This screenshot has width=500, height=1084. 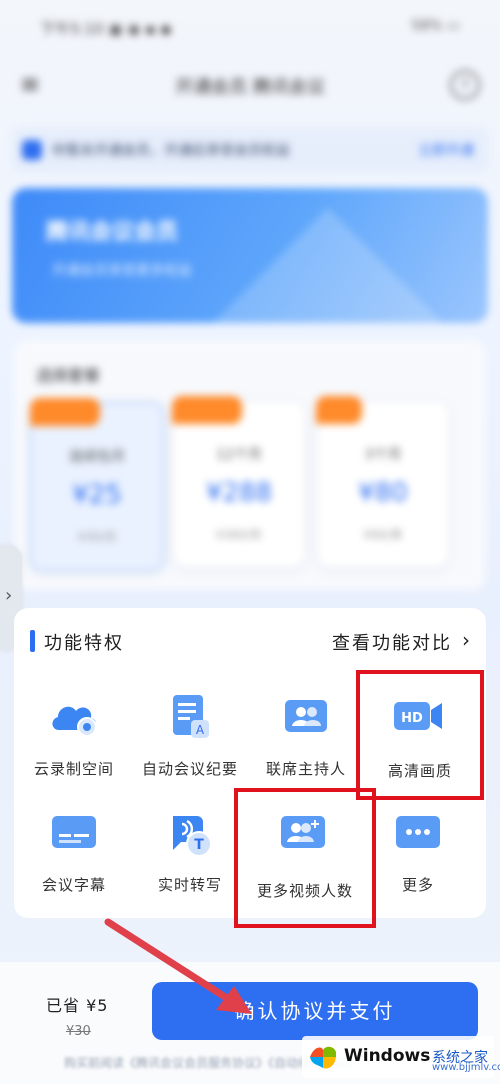 I want to click on watermark: Windows 系统之家 www.bjjmlv.com, so click(x=401, y=1057).